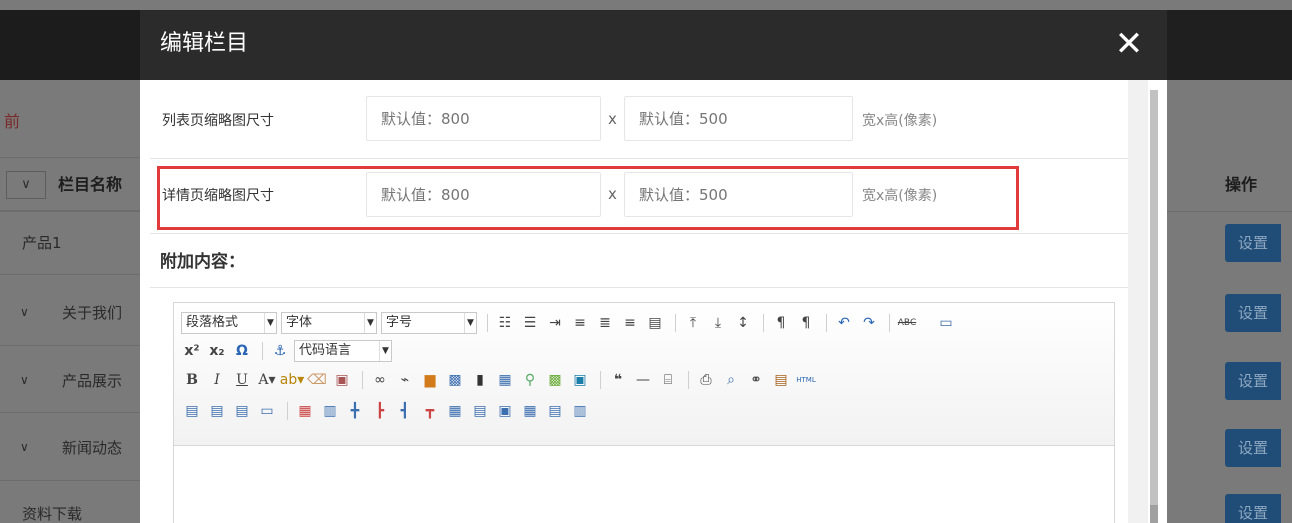 The width and height of the screenshot is (1292, 523). I want to click on indent-icon: ⇥, so click(555, 323).